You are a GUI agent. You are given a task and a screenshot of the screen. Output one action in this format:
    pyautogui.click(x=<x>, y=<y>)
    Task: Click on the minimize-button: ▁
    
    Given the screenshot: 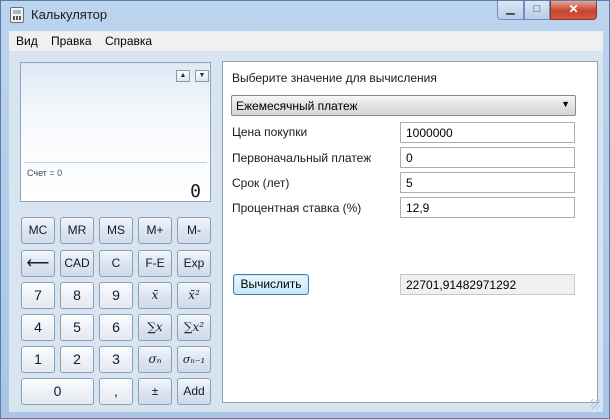 What is the action you would take?
    pyautogui.click(x=510, y=10)
    